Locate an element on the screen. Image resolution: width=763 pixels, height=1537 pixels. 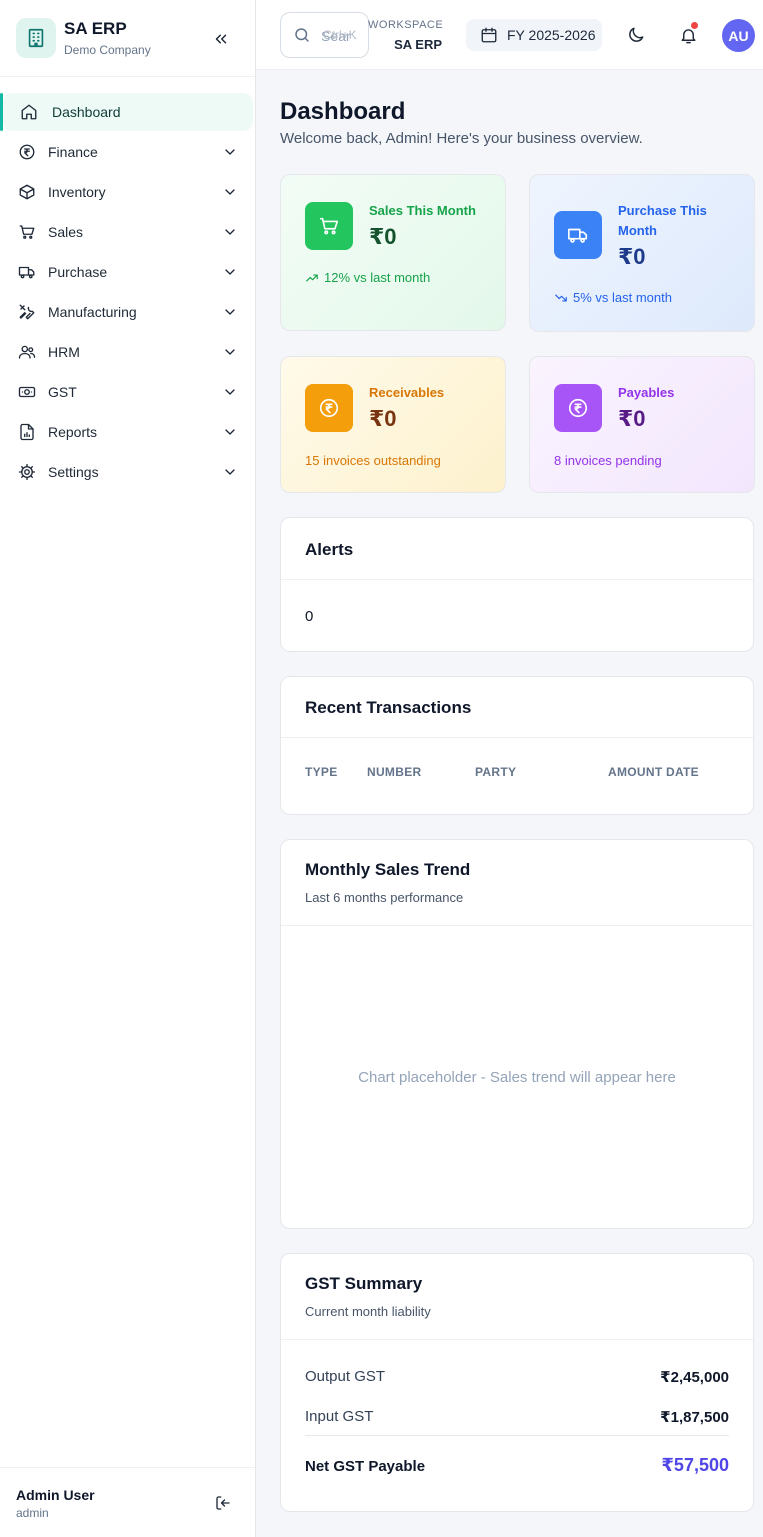
fiscal-year-selector: FY 2025-2026 is located at coordinates (534, 35).